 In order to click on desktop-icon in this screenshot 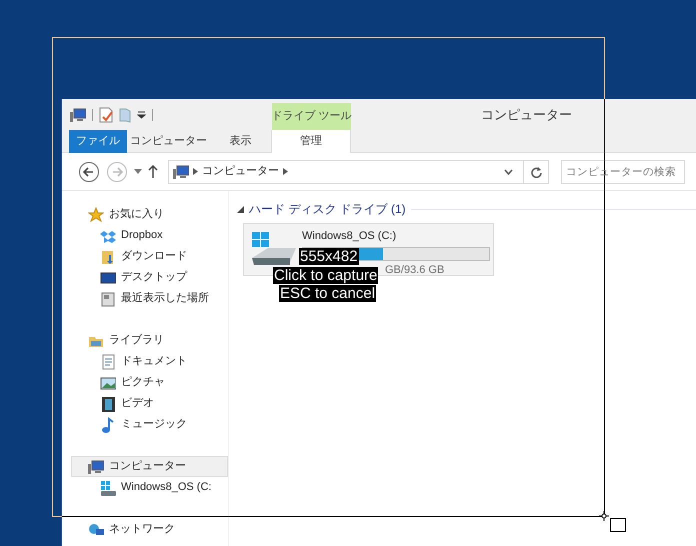, I will do `click(108, 278)`.